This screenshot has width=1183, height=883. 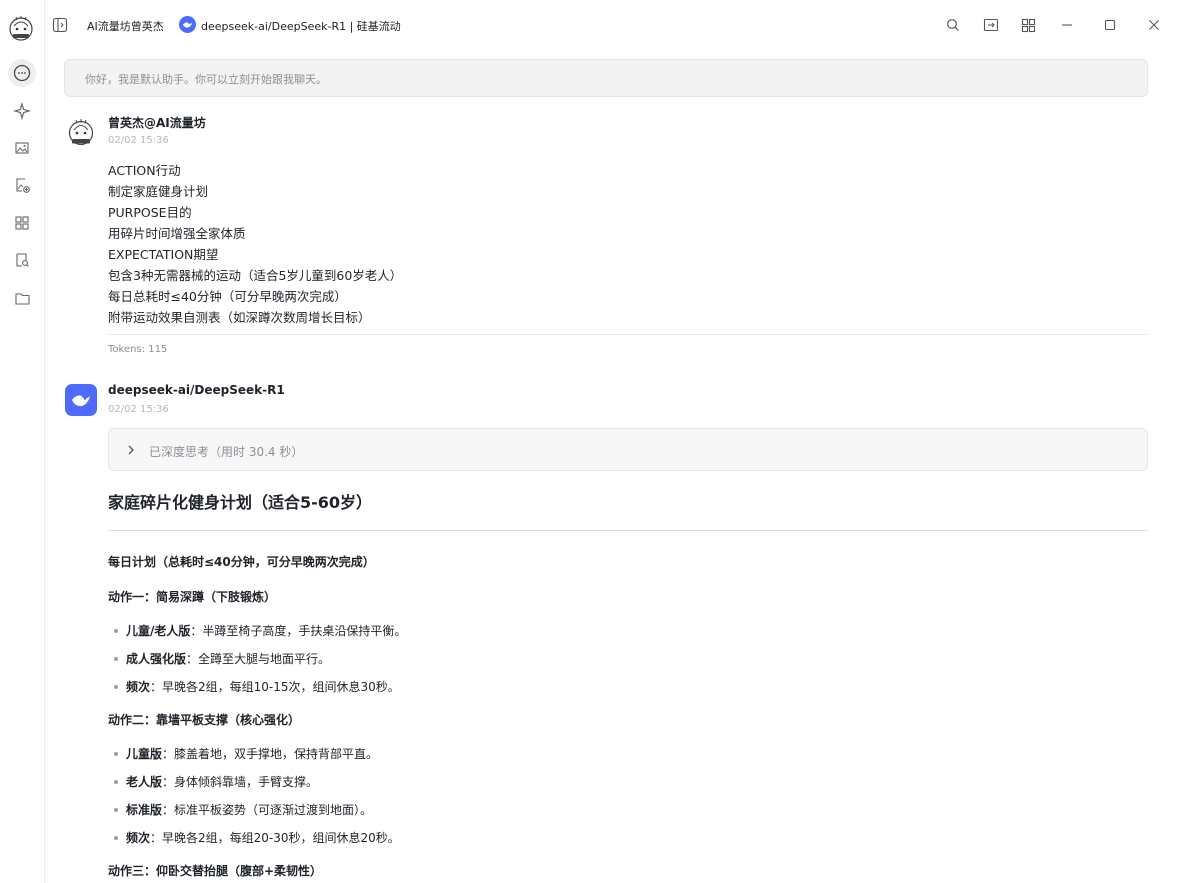 I want to click on image-translate-icon, so click(x=22, y=185).